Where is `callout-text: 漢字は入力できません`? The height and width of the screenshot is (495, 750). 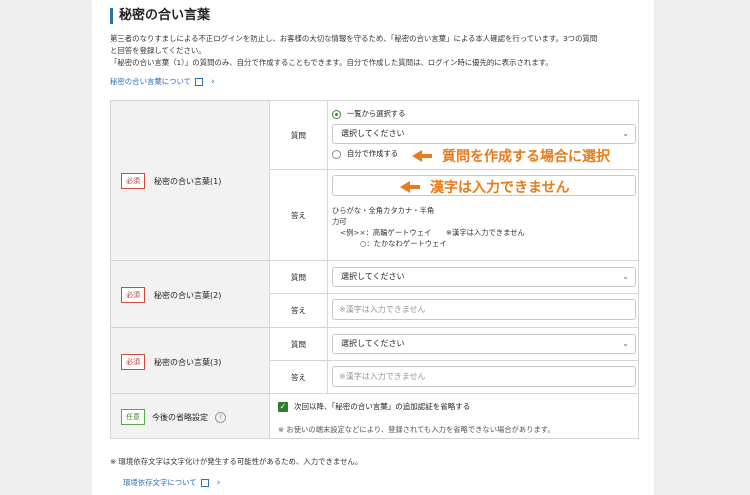
callout-text: 漢字は入力できません is located at coordinates (500, 188).